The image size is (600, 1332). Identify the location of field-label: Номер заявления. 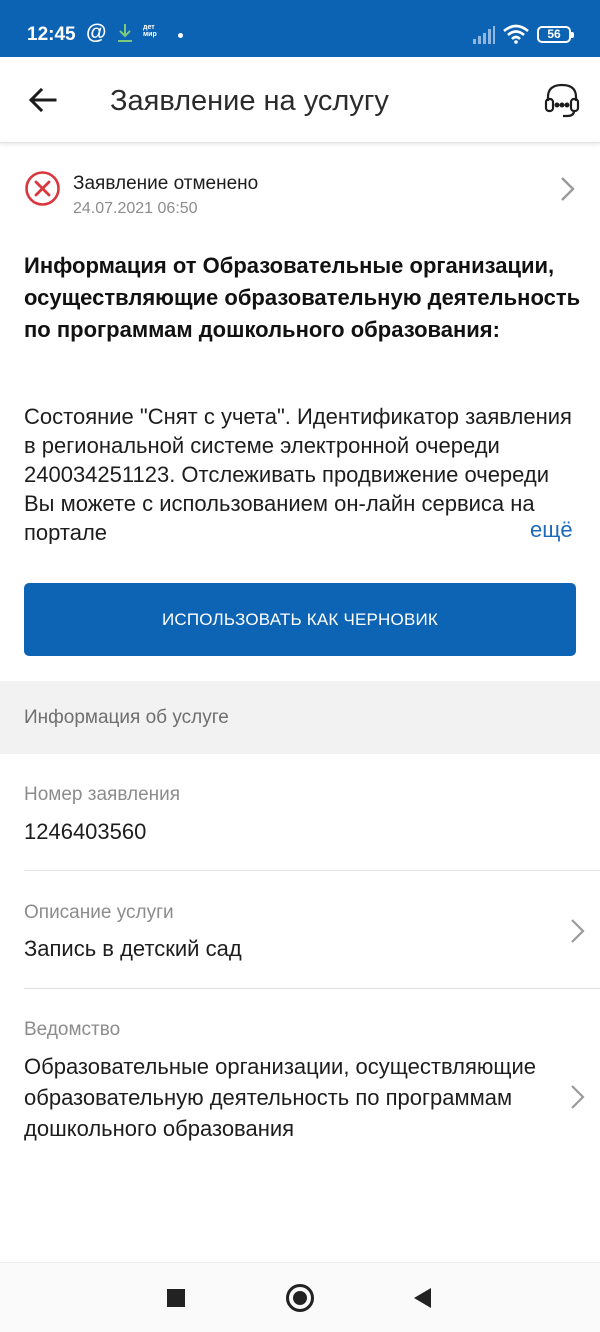
(102, 794).